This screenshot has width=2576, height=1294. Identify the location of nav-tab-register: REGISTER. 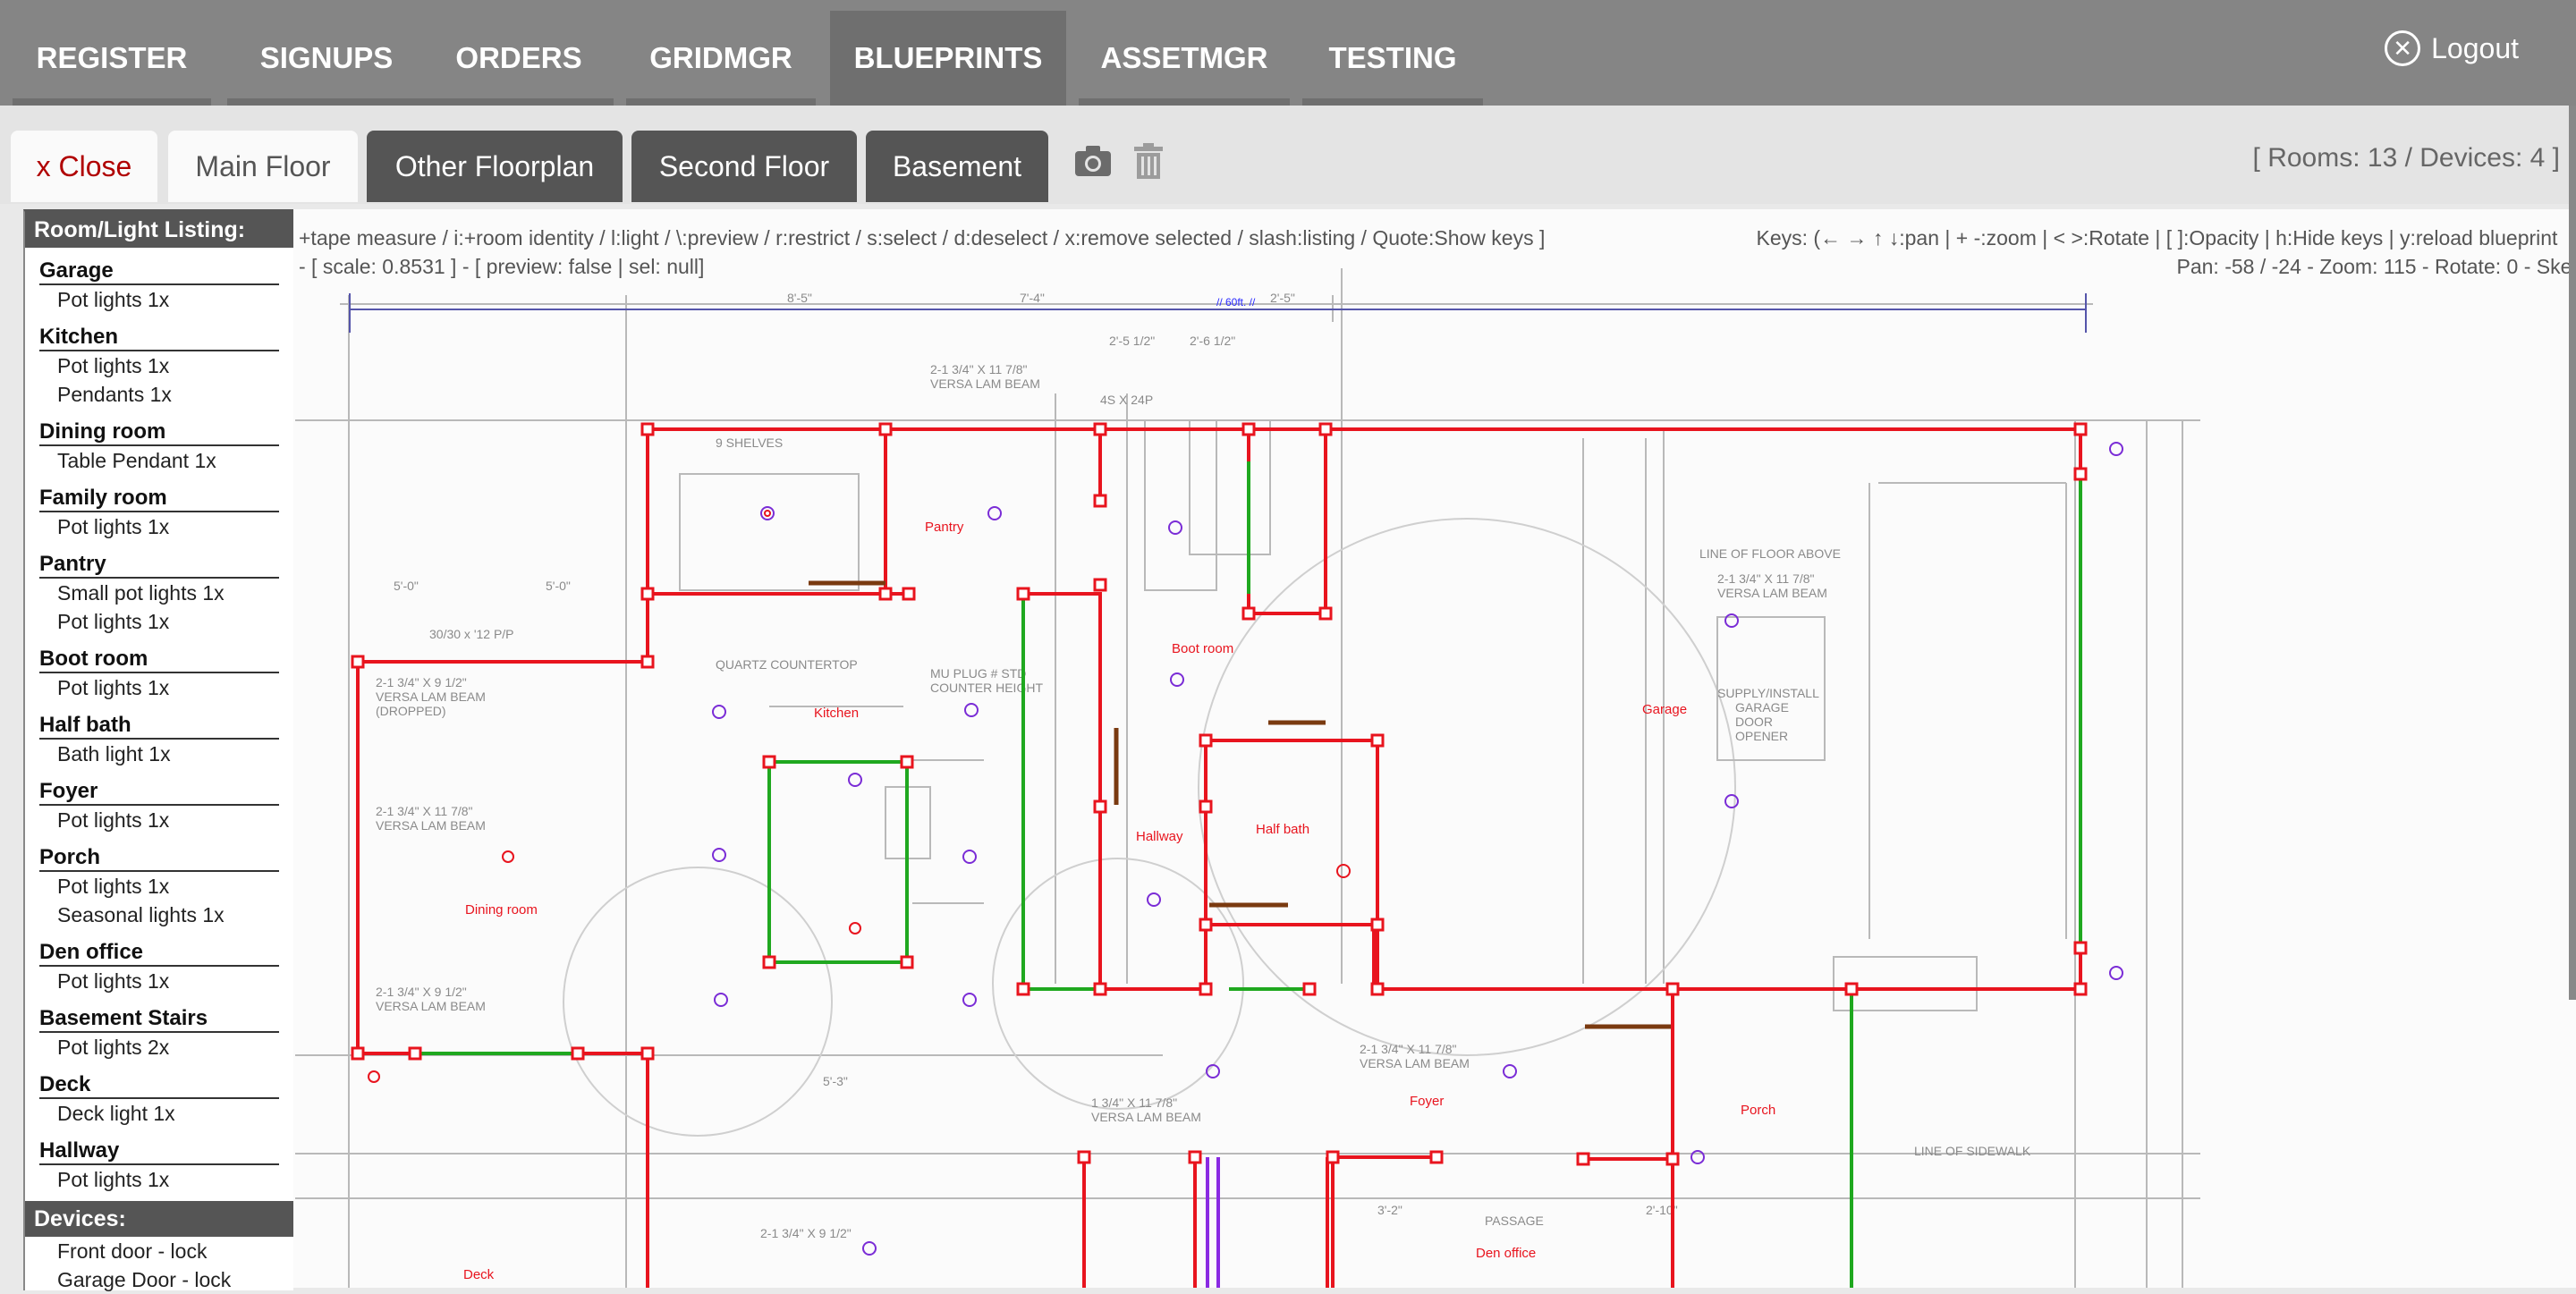
(112, 59).